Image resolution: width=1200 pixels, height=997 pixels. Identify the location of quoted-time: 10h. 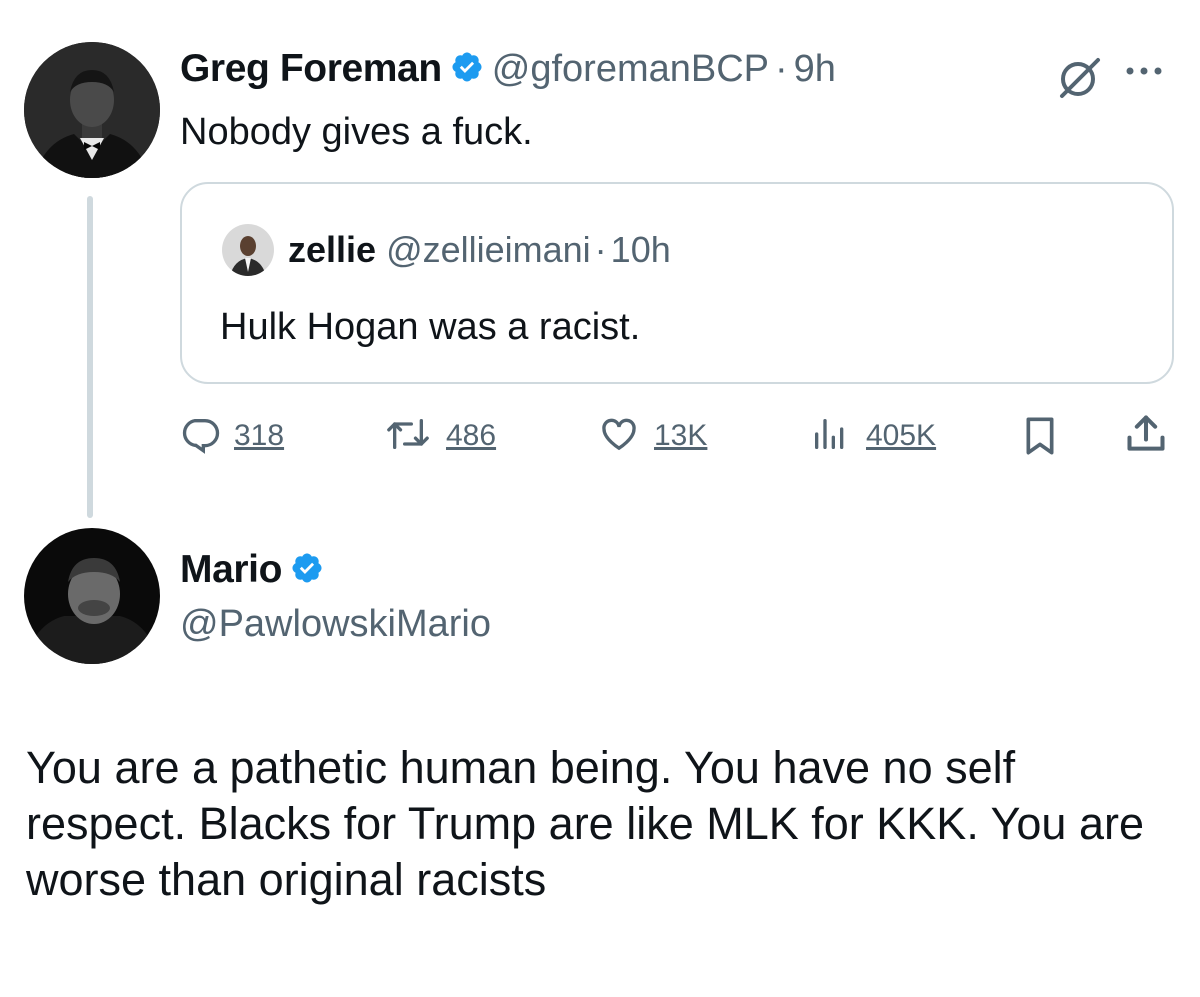
(641, 250).